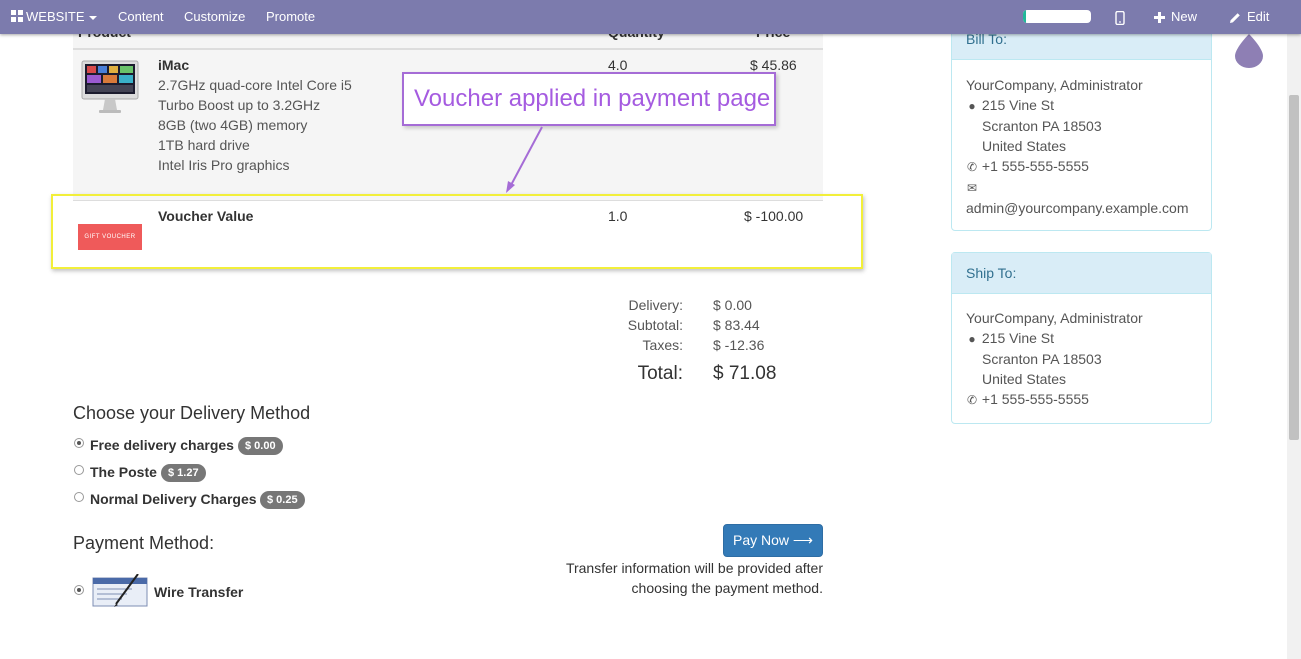 This screenshot has height=659, width=1301. Describe the element at coordinates (255, 85) in the screenshot. I see `description-line: 2.7GHz quad-core Intel Core i5` at that location.